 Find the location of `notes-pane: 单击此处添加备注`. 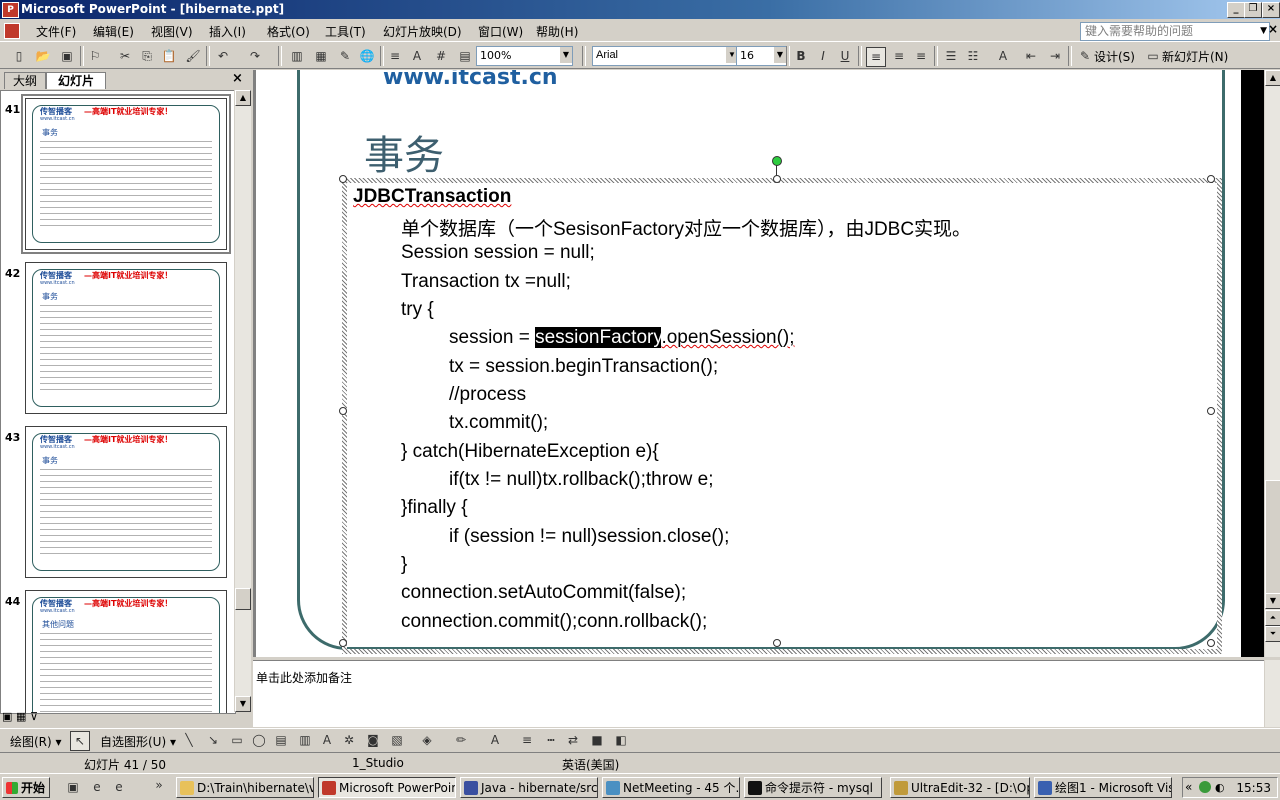

notes-pane: 单击此处添加备注 is located at coordinates (758, 693).